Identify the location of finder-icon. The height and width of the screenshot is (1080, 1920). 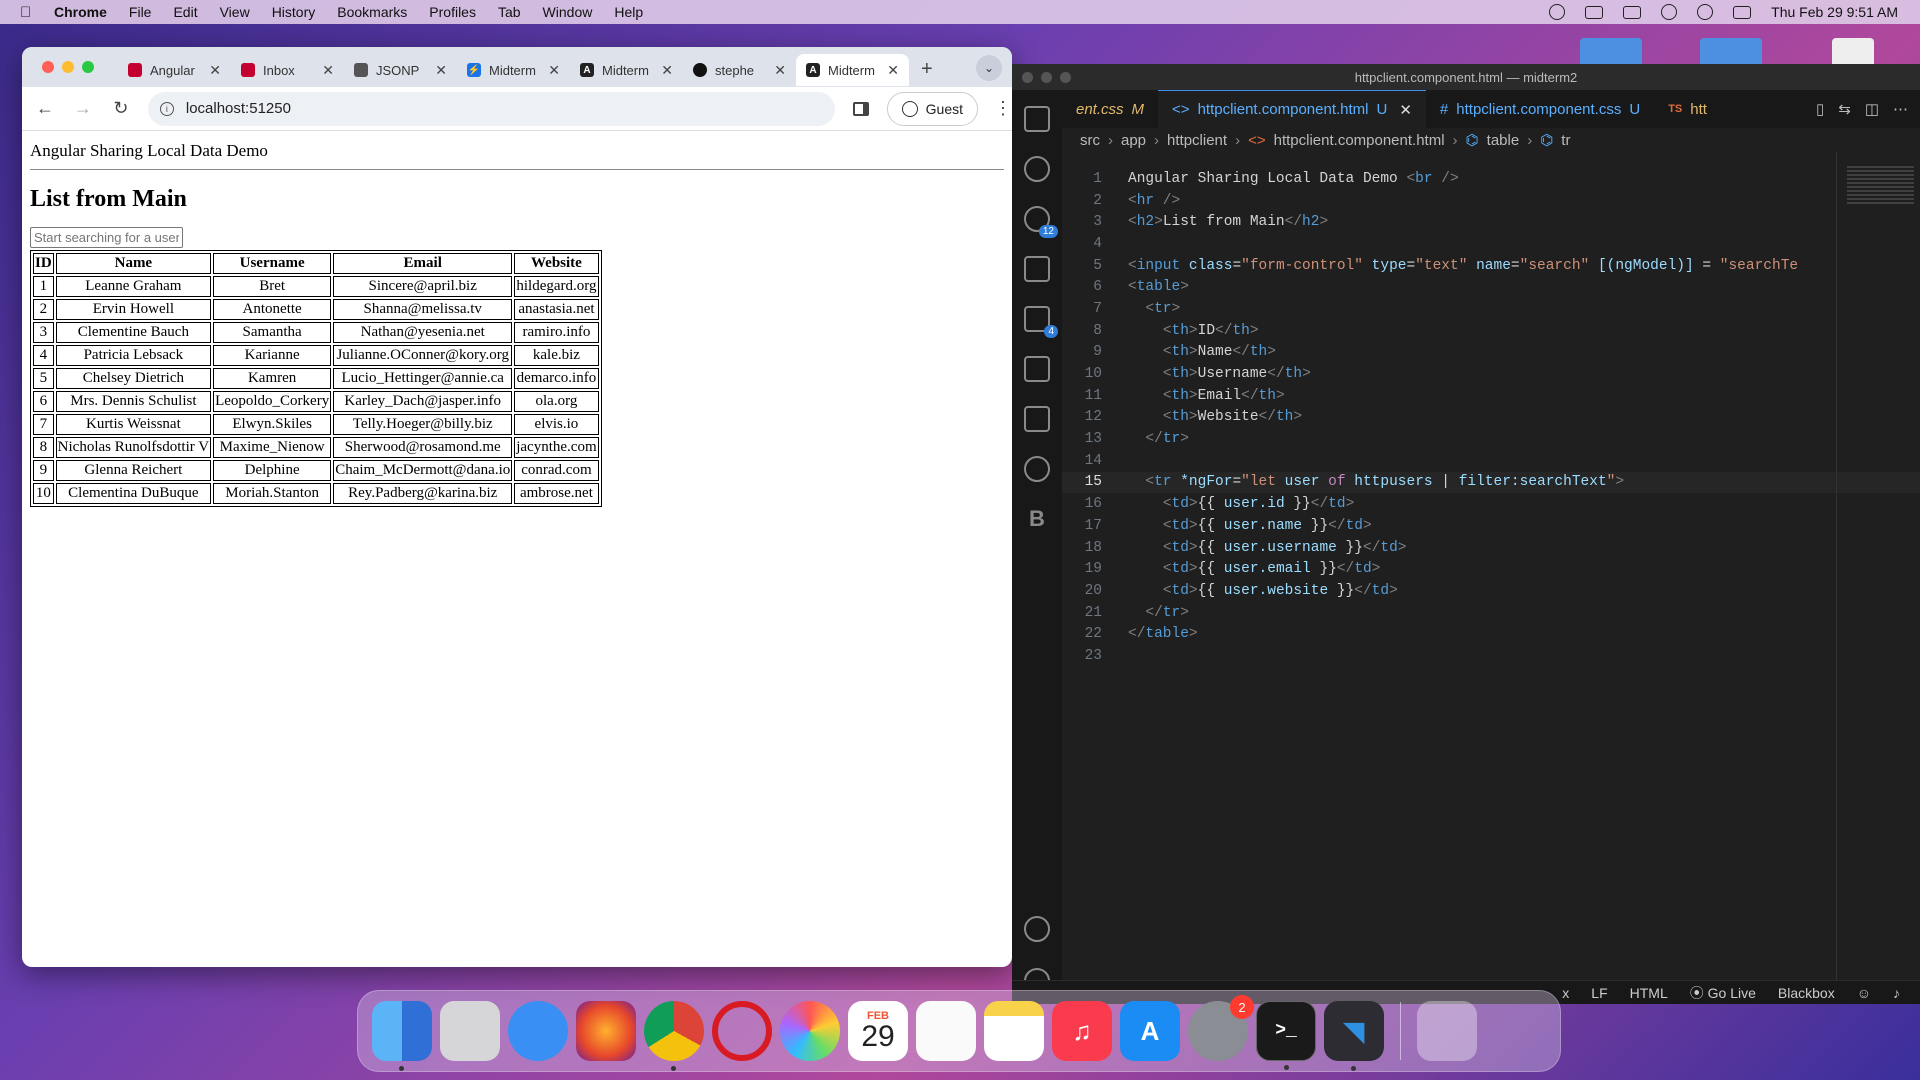
(402, 1036).